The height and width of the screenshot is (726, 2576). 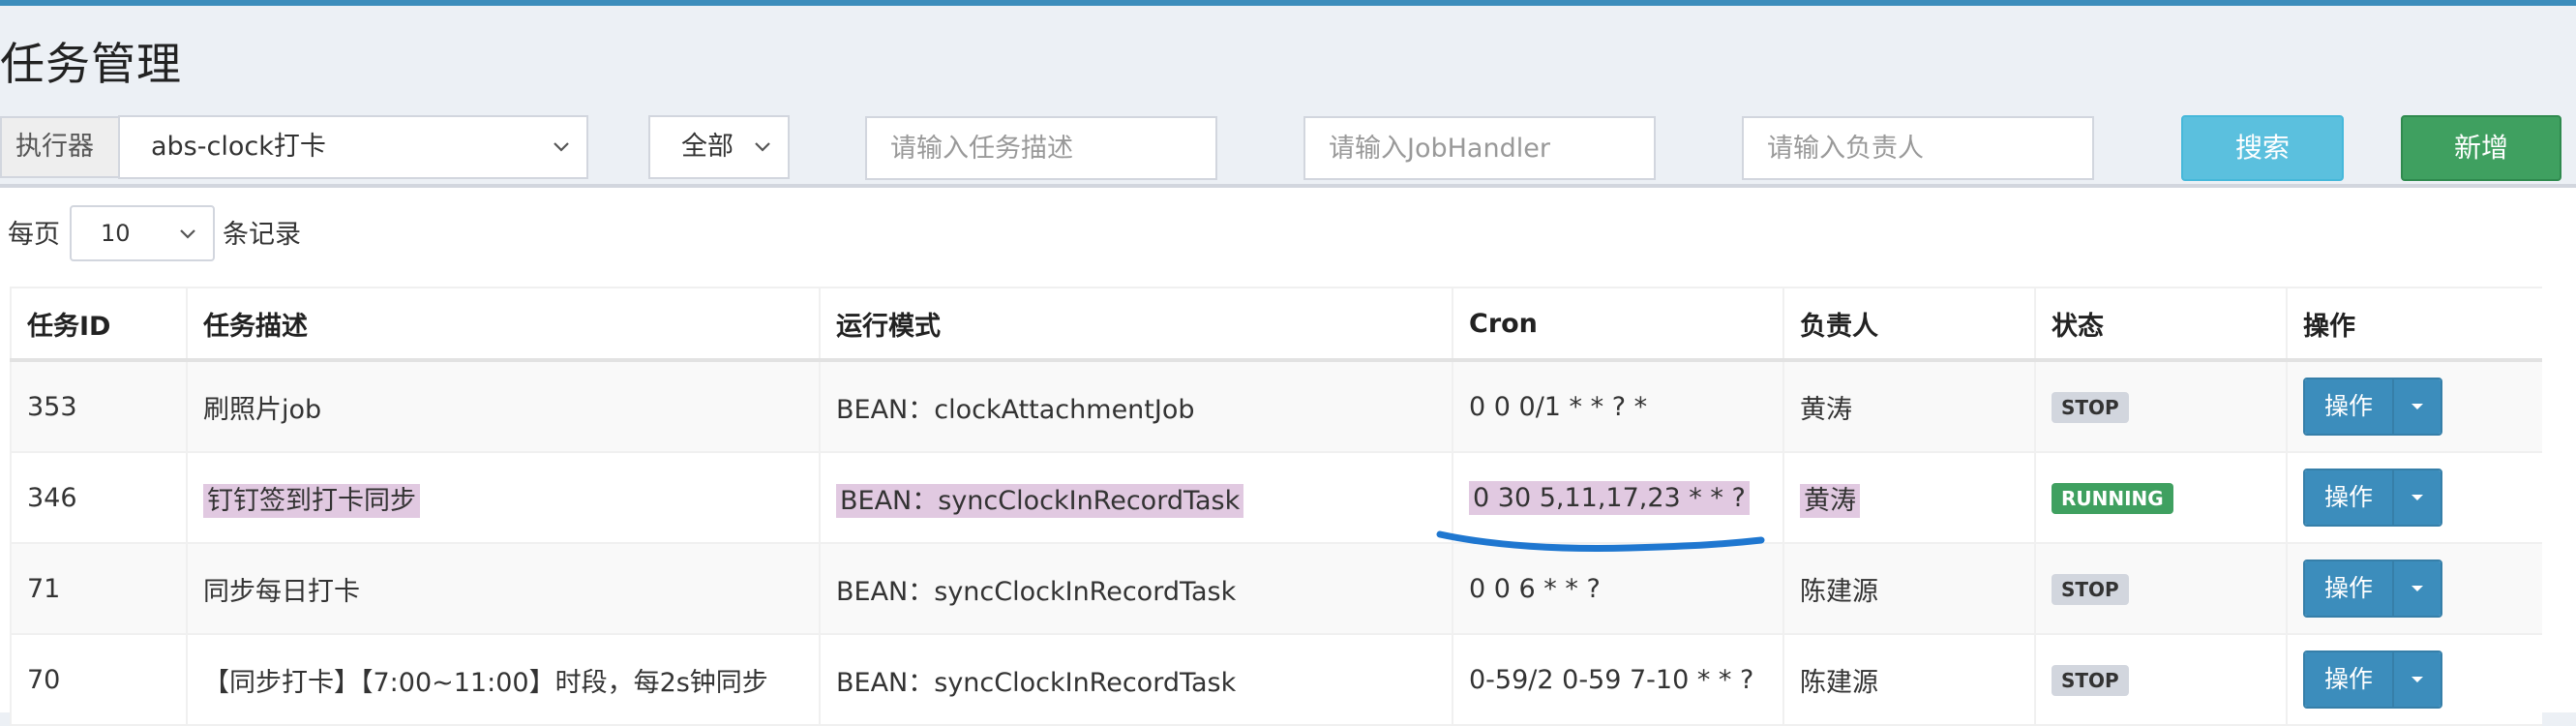 I want to click on cell-cron: 0 0 6 * * ?, so click(x=1617, y=589).